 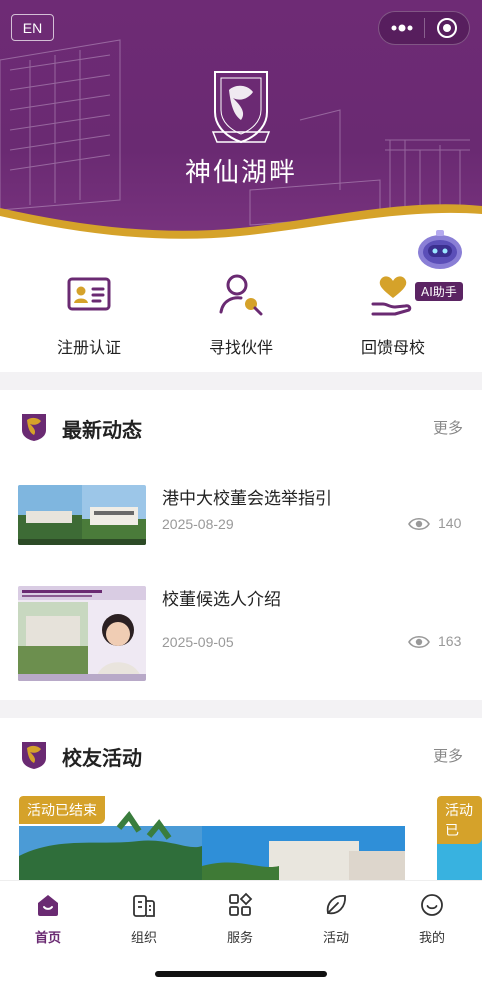 What do you see at coordinates (336, 918) in the screenshot?
I see `tab-activities: 活动` at bounding box center [336, 918].